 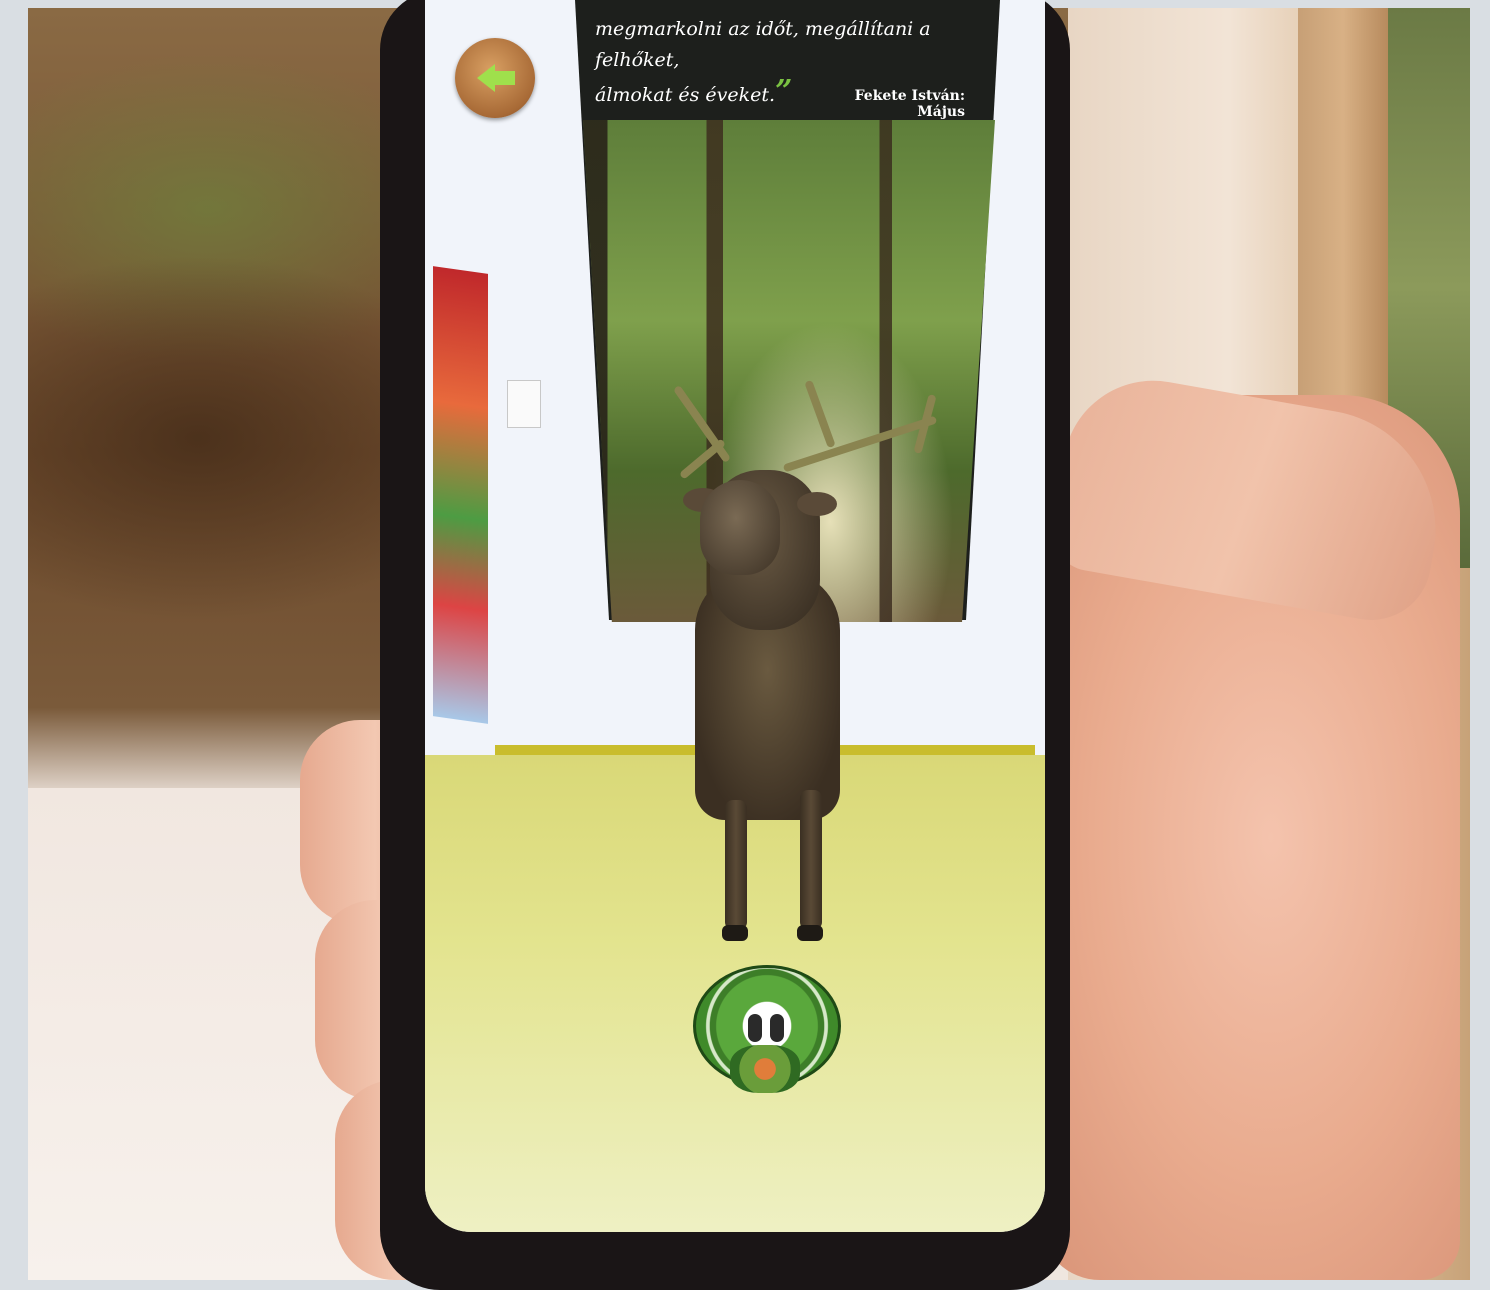 I want to click on quote-line-2: álmokat és éveket., so click(x=685, y=95).